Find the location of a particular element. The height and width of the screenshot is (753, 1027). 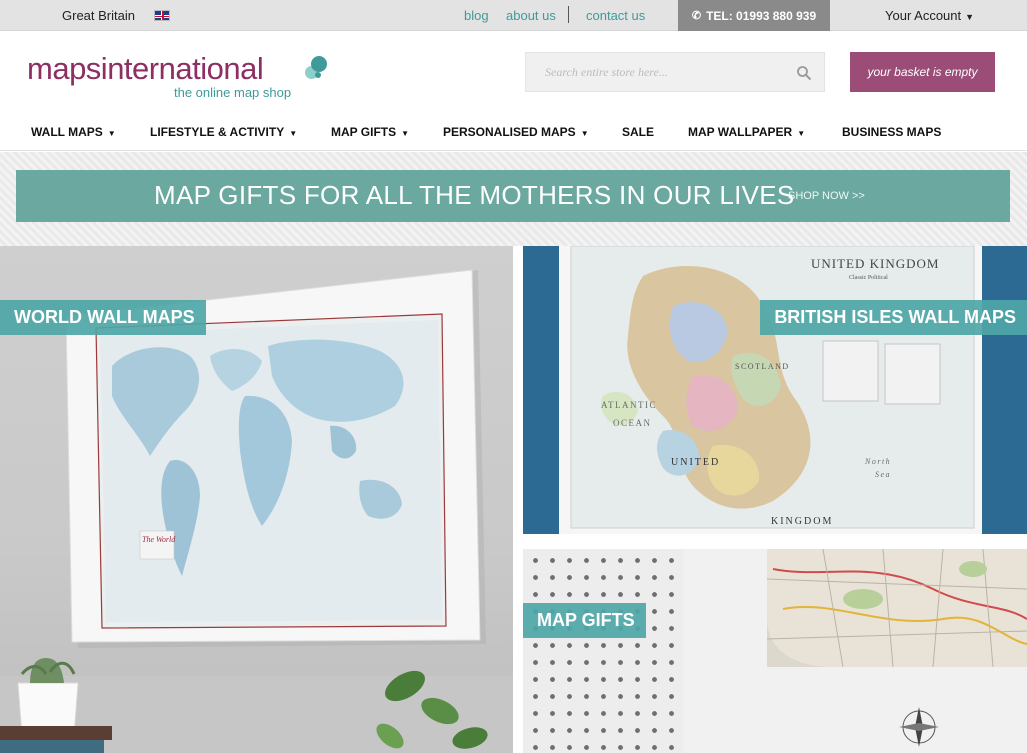

logo-wordmark: mapsinternational is located at coordinates (145, 68).